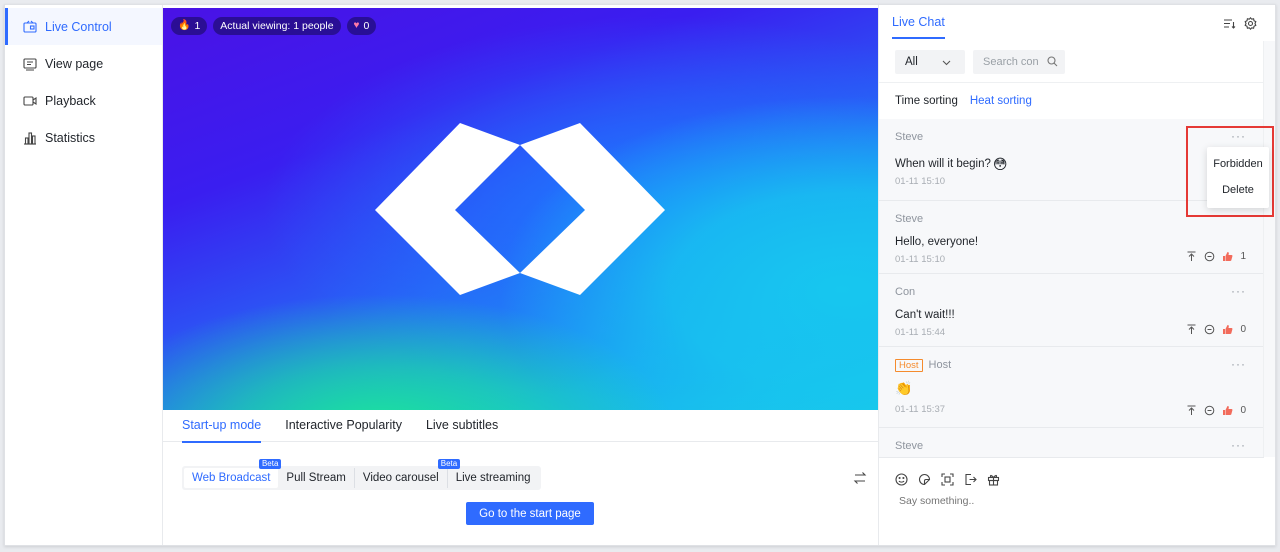  Describe the element at coordinates (1071, 62) in the screenshot. I see `chat-filters: All Search con` at that location.